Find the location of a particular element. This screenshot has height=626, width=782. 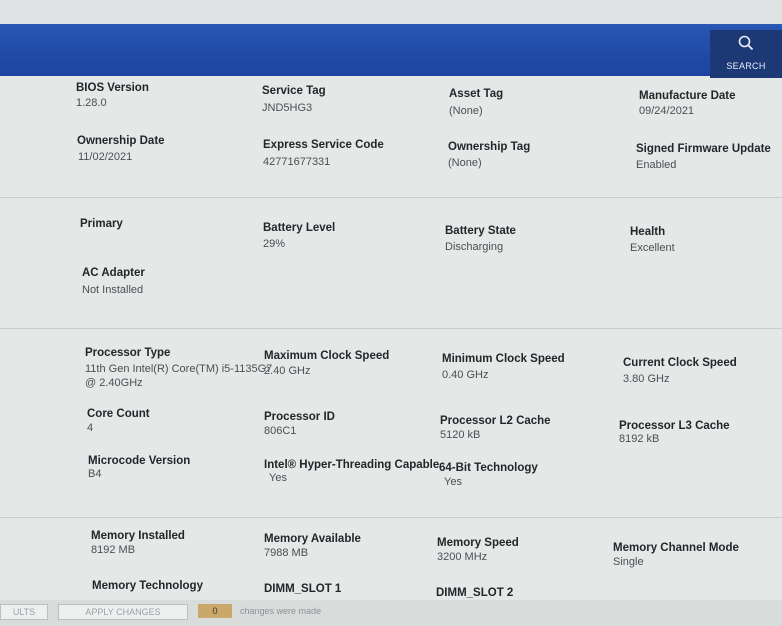

max-clock-label: Maximum Clock Speed is located at coordinates (327, 356).